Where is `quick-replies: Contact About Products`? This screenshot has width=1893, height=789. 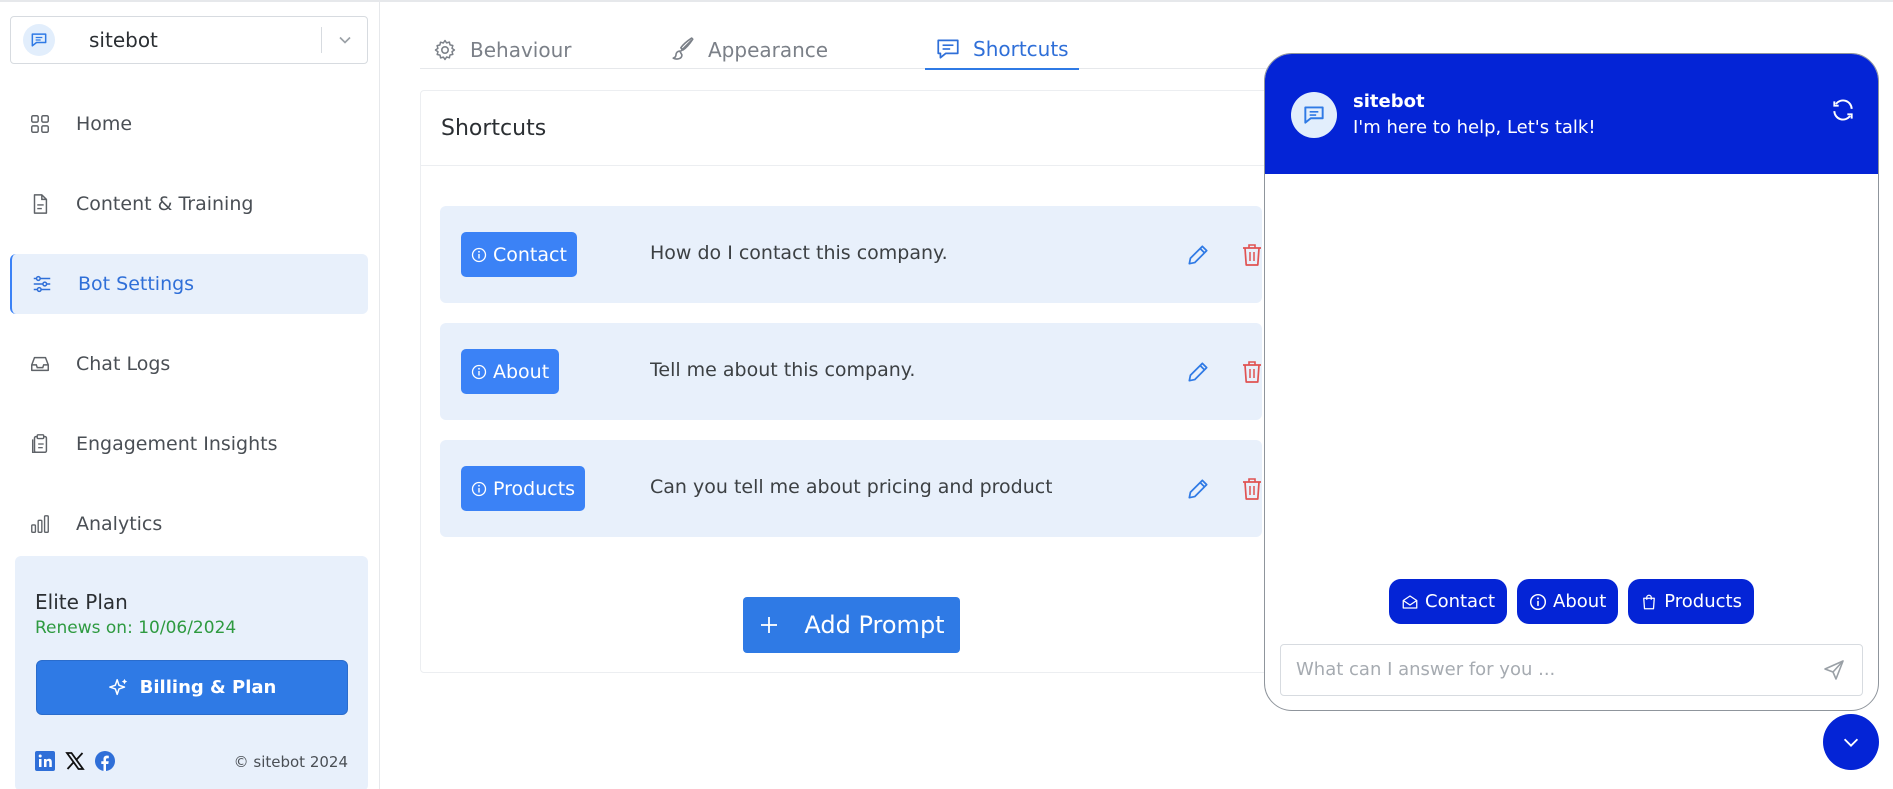 quick-replies: Contact About Products is located at coordinates (1571, 601).